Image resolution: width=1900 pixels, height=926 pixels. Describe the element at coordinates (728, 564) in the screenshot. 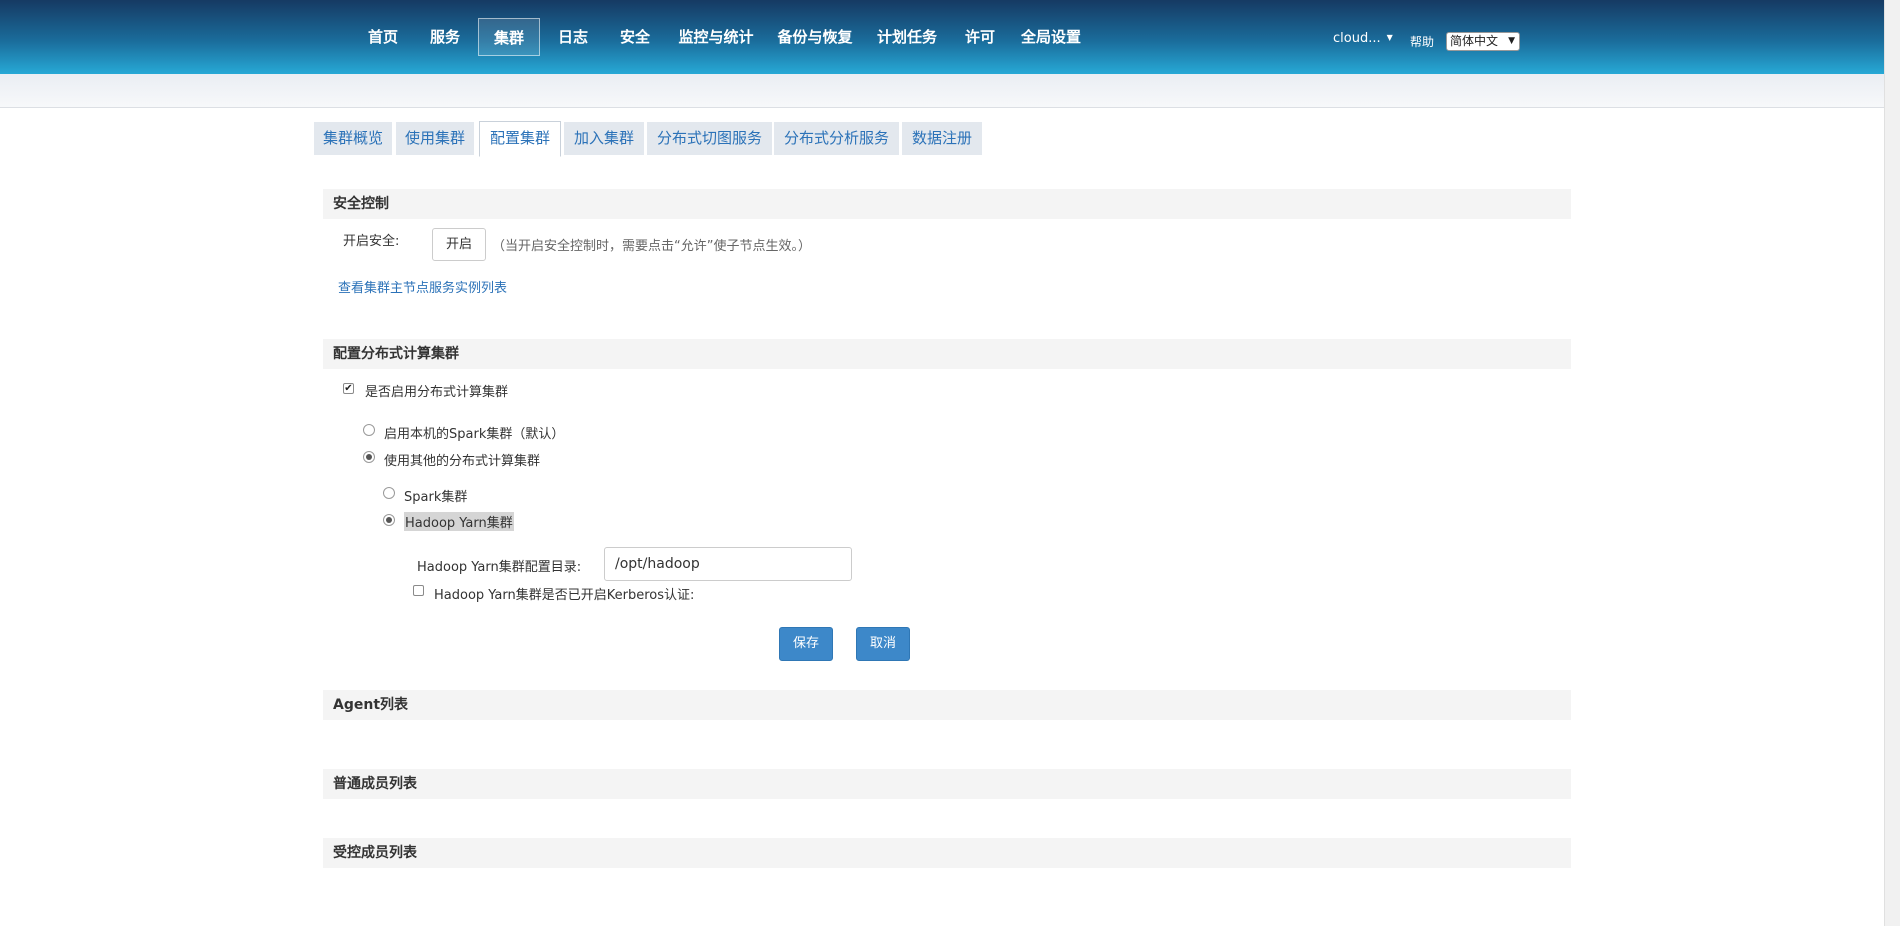

I see `yarn-config-dir-input` at that location.